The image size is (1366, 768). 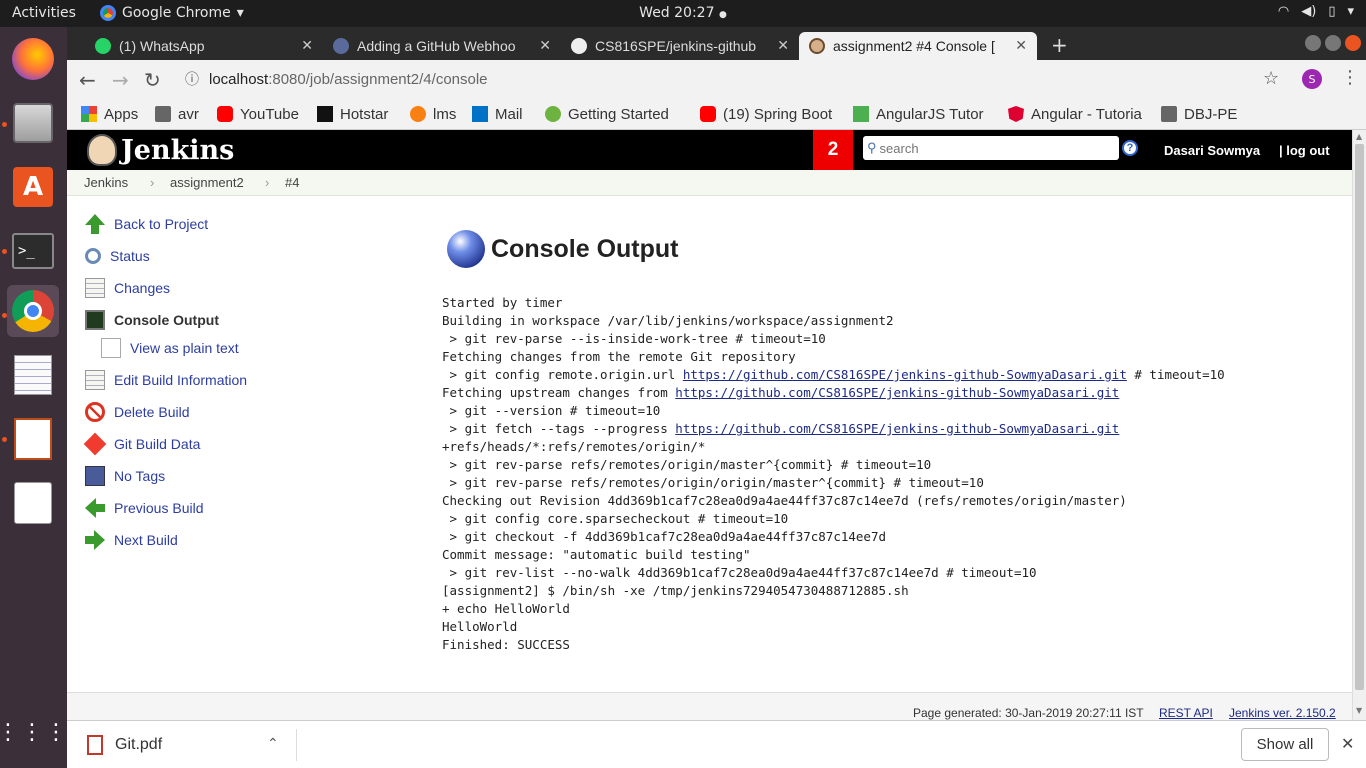 I want to click on bookmark-spring-boot: (19) Spring Boot, so click(x=766, y=114).